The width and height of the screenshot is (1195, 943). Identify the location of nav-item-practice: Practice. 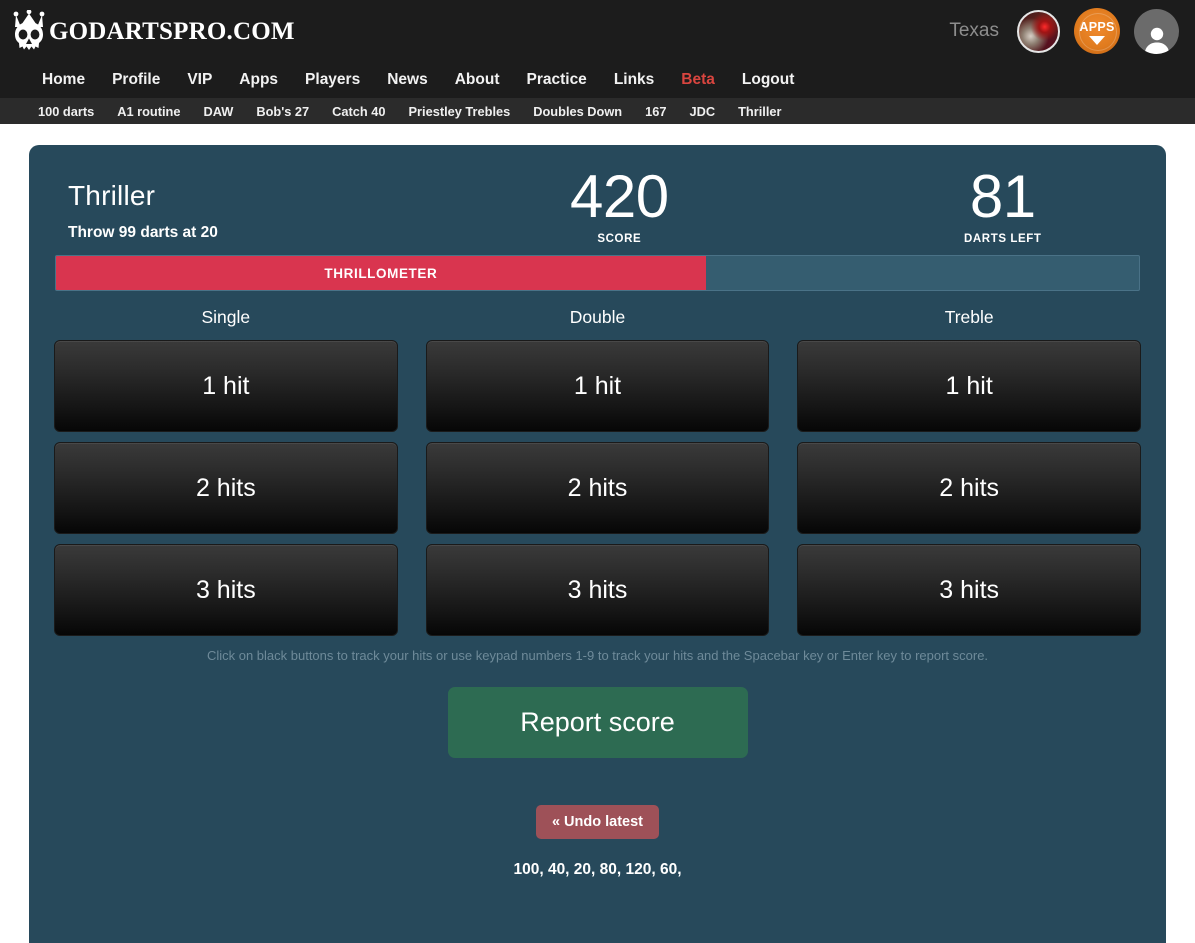
(556, 80).